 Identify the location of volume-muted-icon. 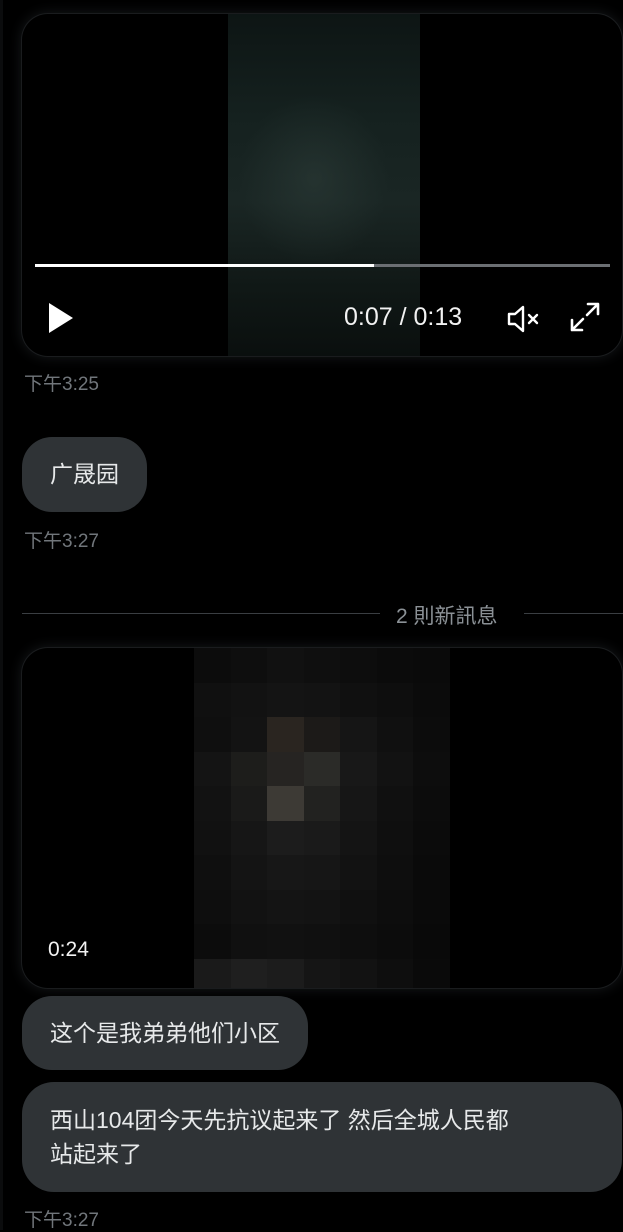
(523, 319).